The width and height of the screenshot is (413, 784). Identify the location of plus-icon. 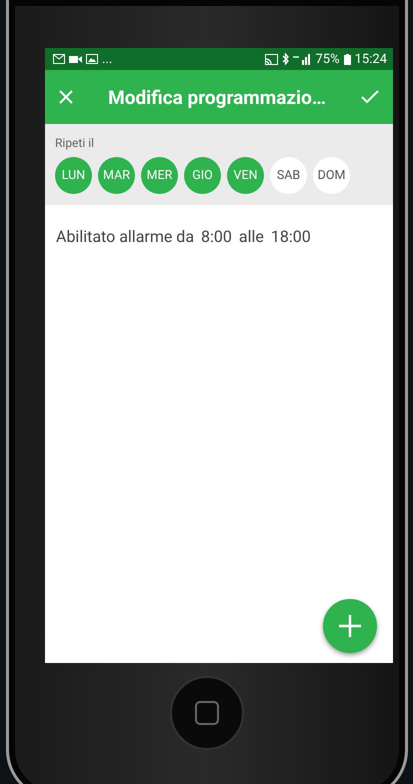
(350, 626).